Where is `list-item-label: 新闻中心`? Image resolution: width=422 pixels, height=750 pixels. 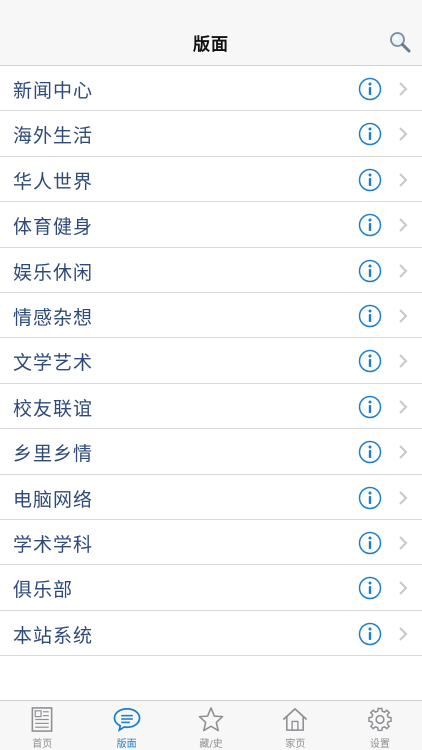
list-item-label: 新闻中心 is located at coordinates (53, 91).